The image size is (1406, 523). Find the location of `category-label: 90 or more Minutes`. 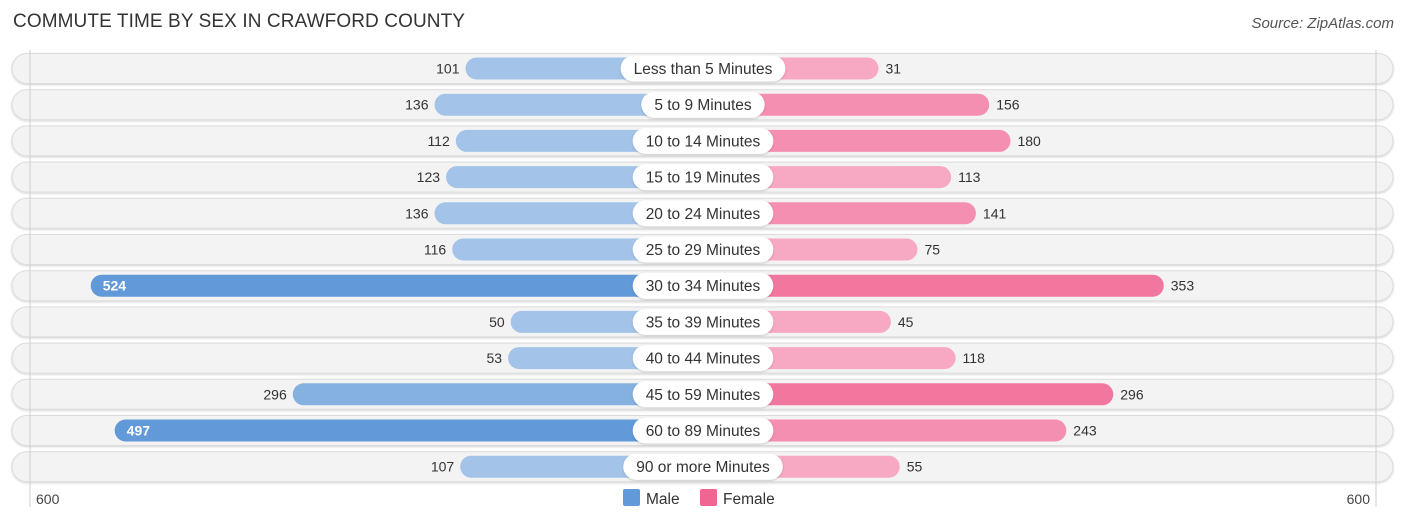

category-label: 90 or more Minutes is located at coordinates (703, 466).